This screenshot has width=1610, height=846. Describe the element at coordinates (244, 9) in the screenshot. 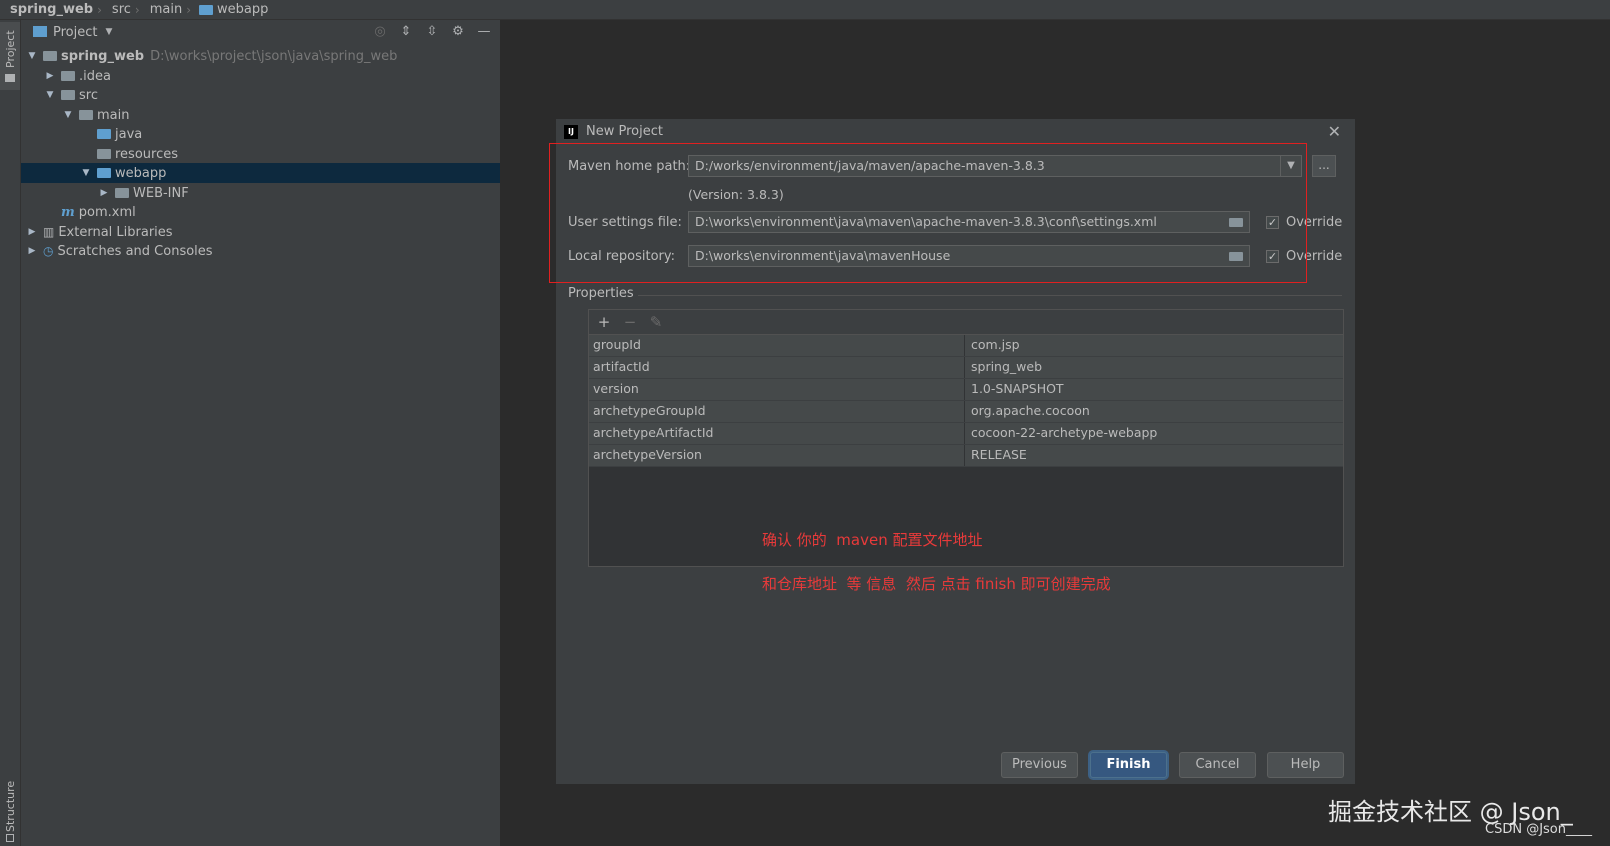

I see `breadcrumb-item-webapp: webapp` at that location.